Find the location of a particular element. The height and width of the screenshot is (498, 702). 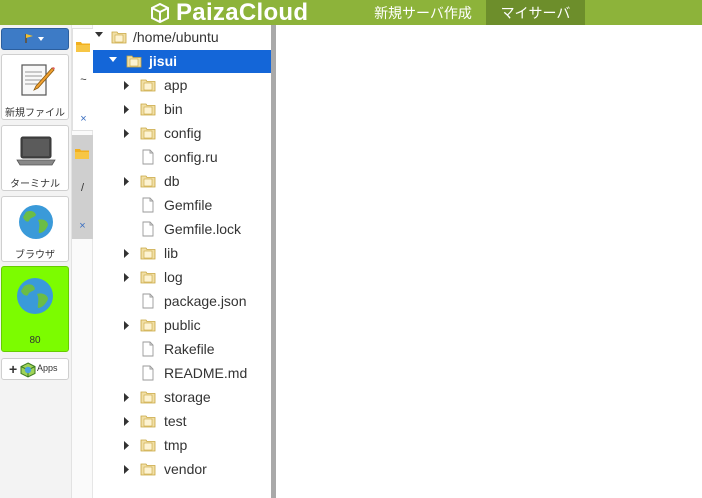

port-label: 80 is located at coordinates (35, 340).